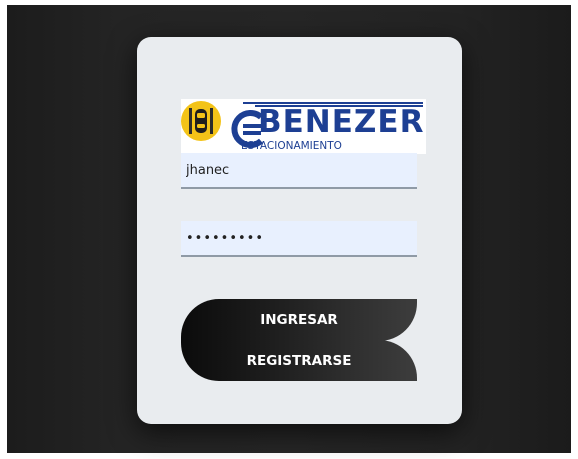 This screenshot has width=578, height=459. I want to click on brand-subtitle: ESTACIONAMIENTO, so click(291, 146).